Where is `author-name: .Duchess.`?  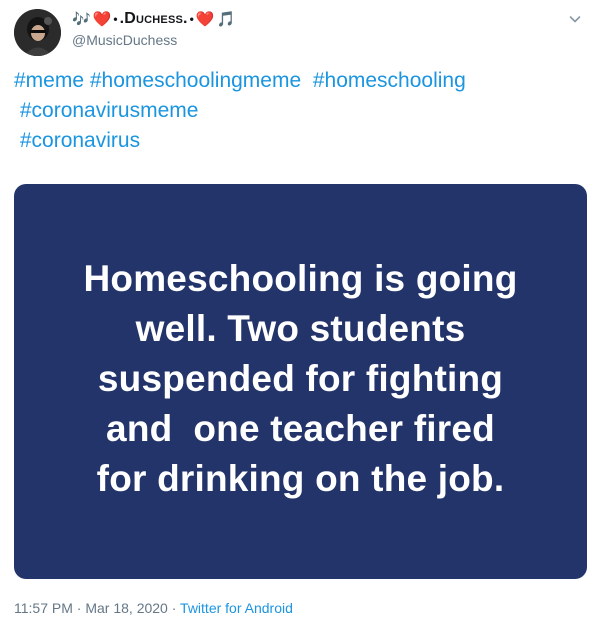 author-name: .Duchess. is located at coordinates (153, 18).